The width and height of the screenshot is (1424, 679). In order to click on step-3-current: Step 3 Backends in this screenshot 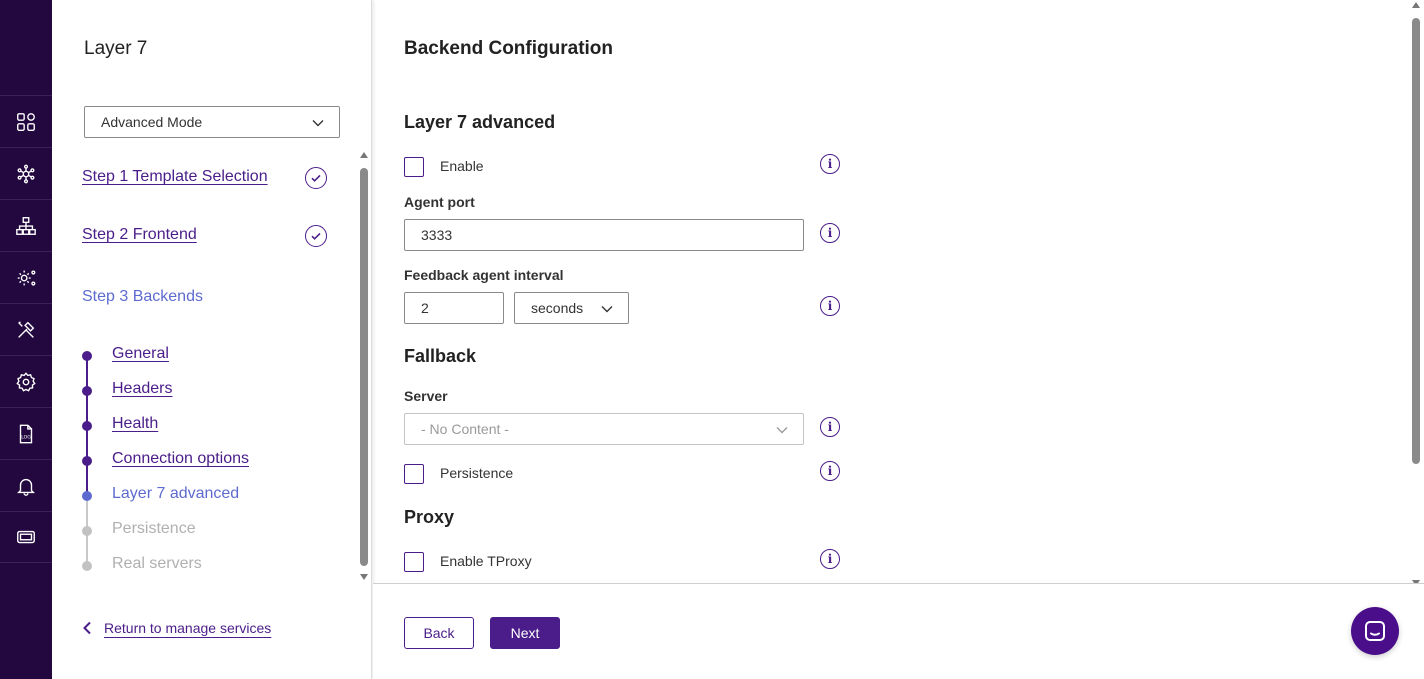, I will do `click(142, 296)`.